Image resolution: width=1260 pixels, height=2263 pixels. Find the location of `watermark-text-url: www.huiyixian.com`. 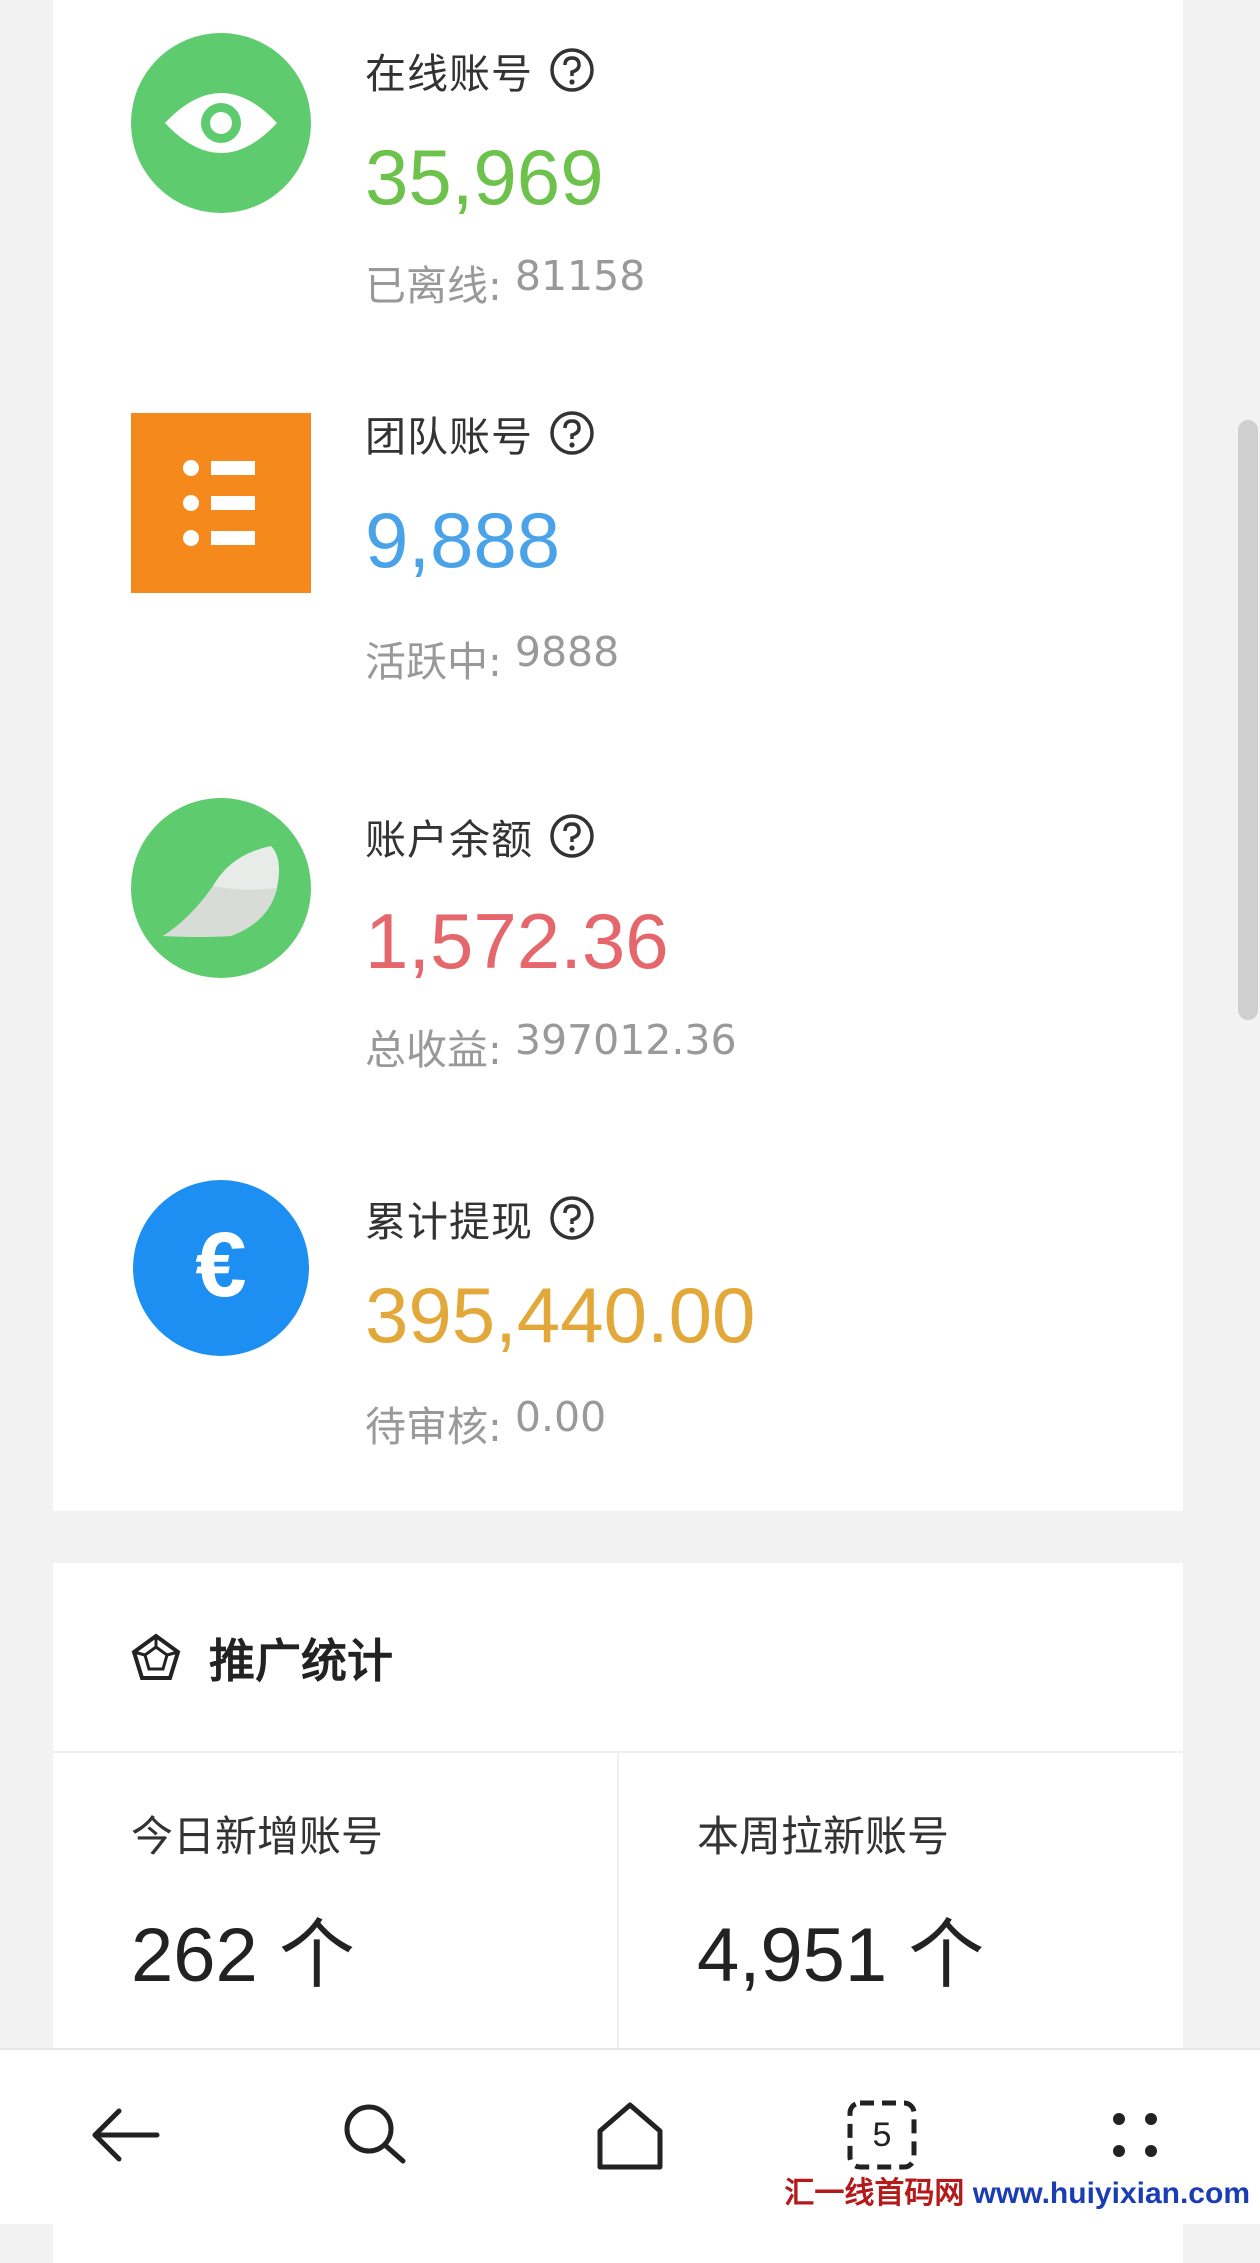

watermark-text-url: www.huiyixian.com is located at coordinates (1107, 2193).